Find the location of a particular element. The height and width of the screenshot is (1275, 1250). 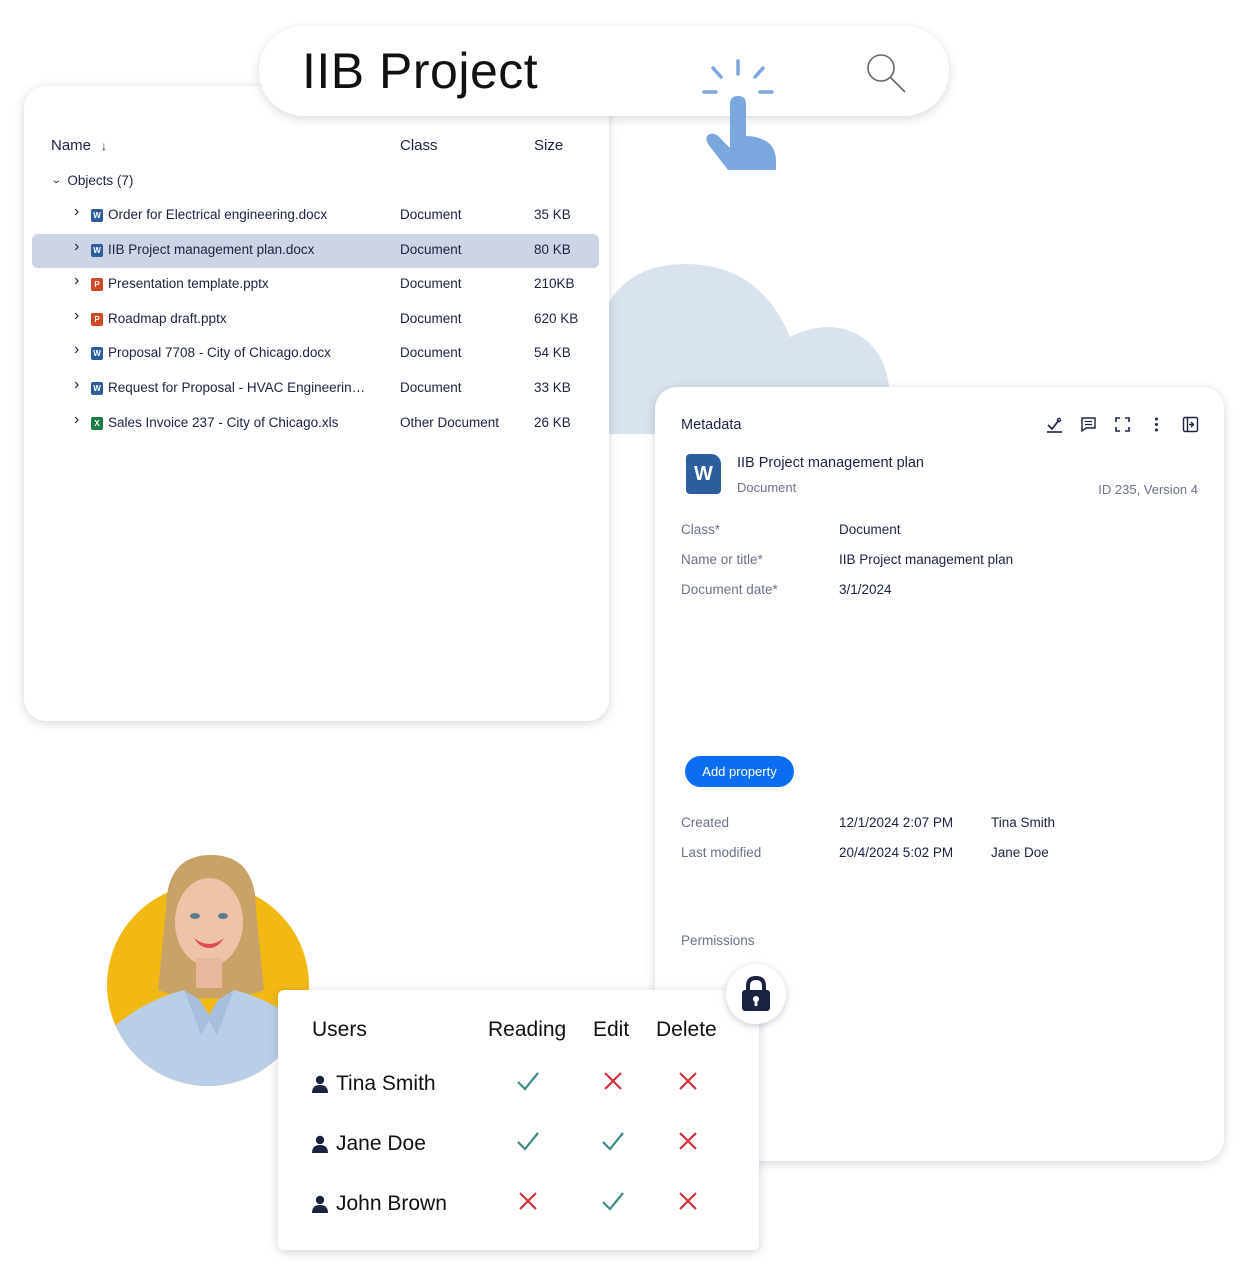

user-name: John Brown is located at coordinates (391, 1203).